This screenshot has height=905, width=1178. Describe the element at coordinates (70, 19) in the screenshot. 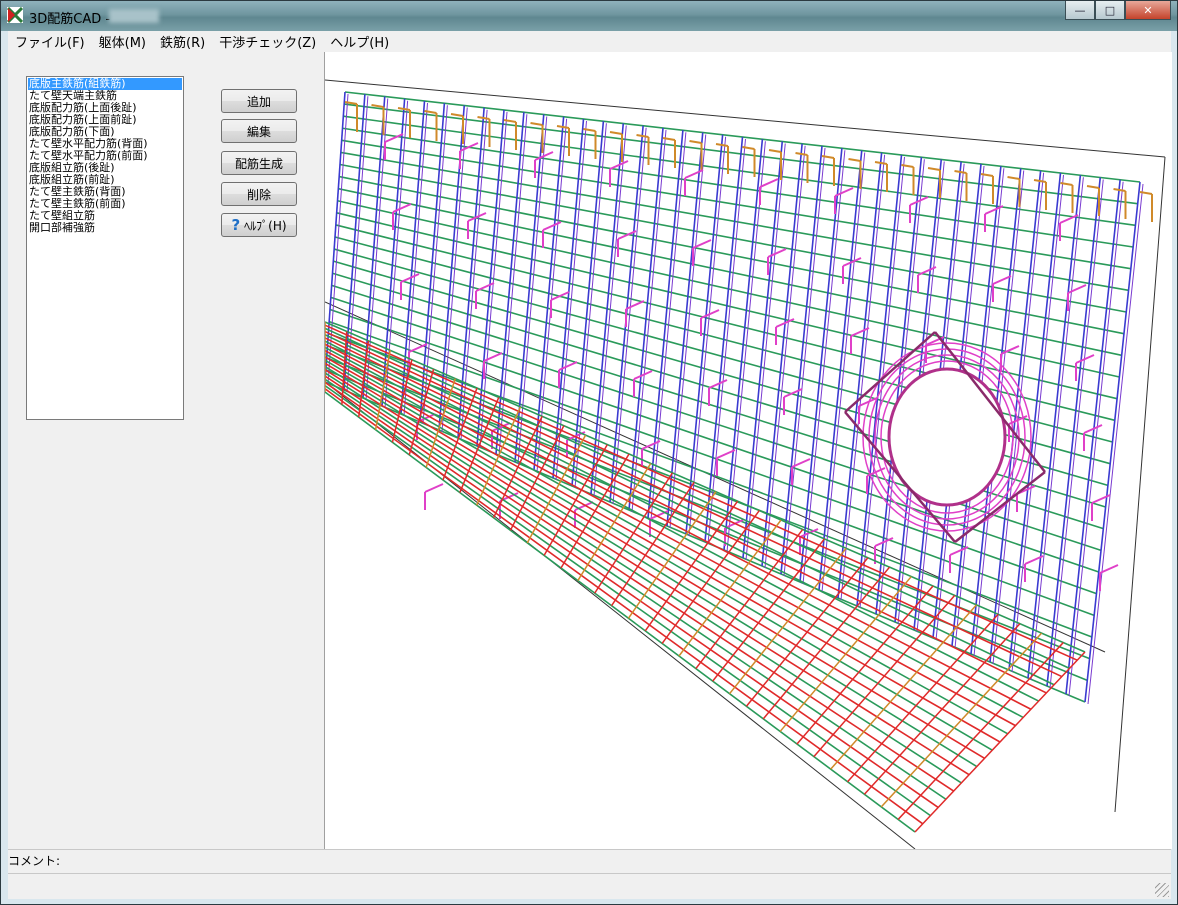

I see `window-title: 3D配筋CAD -` at that location.